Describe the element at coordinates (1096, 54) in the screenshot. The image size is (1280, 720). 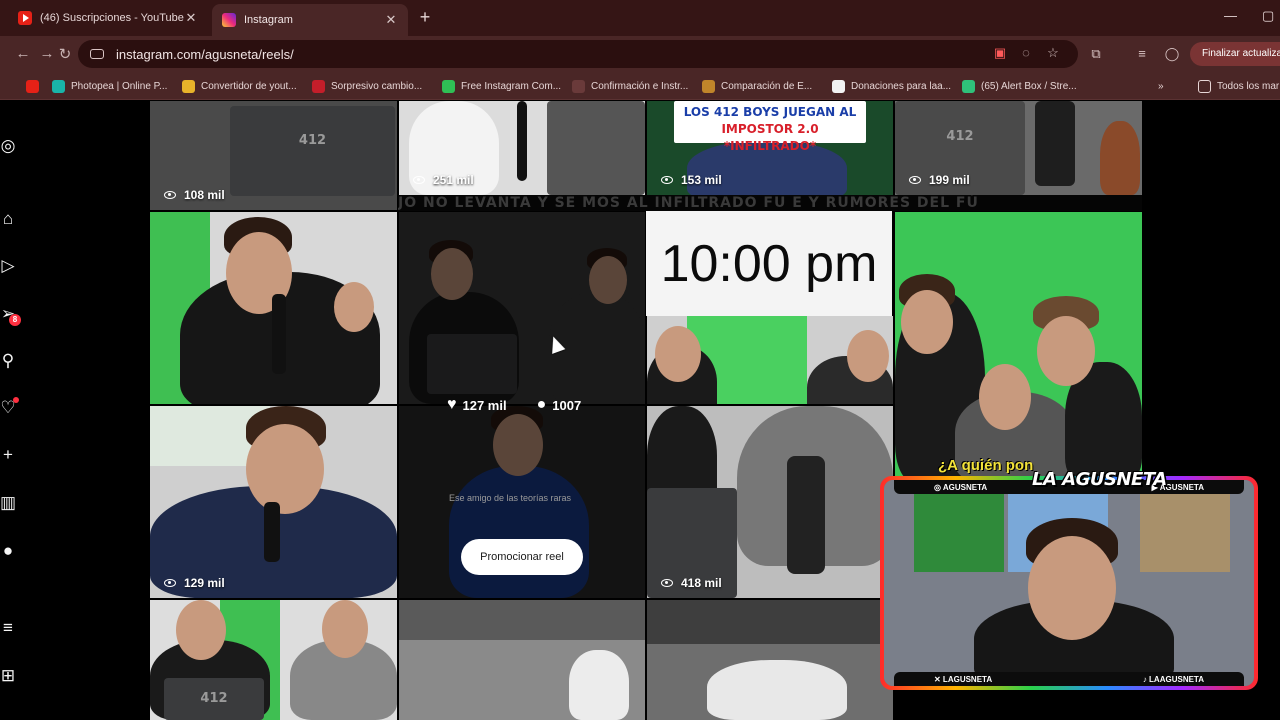
I see `extensions-icon: ⧉` at that location.